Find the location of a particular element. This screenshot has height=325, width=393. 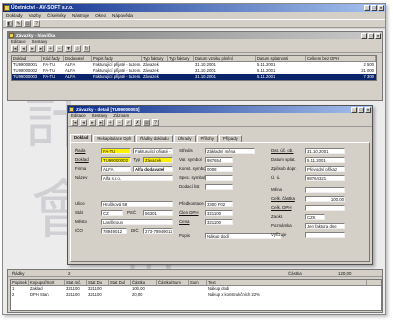

col-stat-dul: Stat Dul is located at coordinates (120, 282).